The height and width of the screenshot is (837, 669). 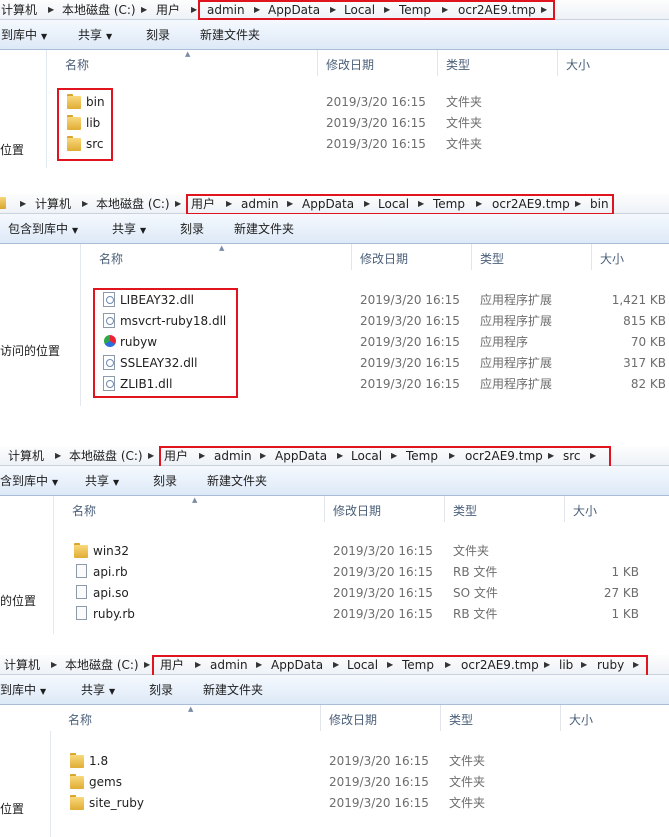 What do you see at coordinates (359, 803) in the screenshot?
I see `file-row: site_ruby 2019/3/20 16:15 文件夹` at bounding box center [359, 803].